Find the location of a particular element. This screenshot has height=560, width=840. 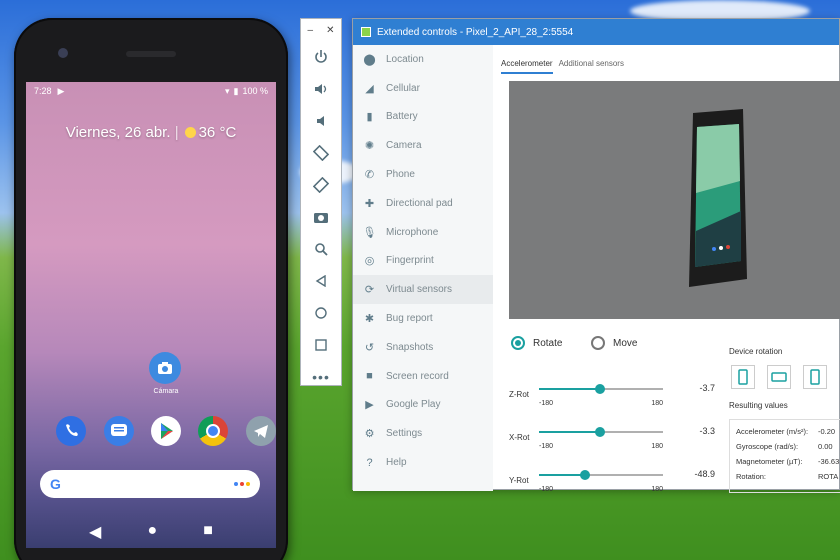

home-icon: ● is located at coordinates (152, 532).